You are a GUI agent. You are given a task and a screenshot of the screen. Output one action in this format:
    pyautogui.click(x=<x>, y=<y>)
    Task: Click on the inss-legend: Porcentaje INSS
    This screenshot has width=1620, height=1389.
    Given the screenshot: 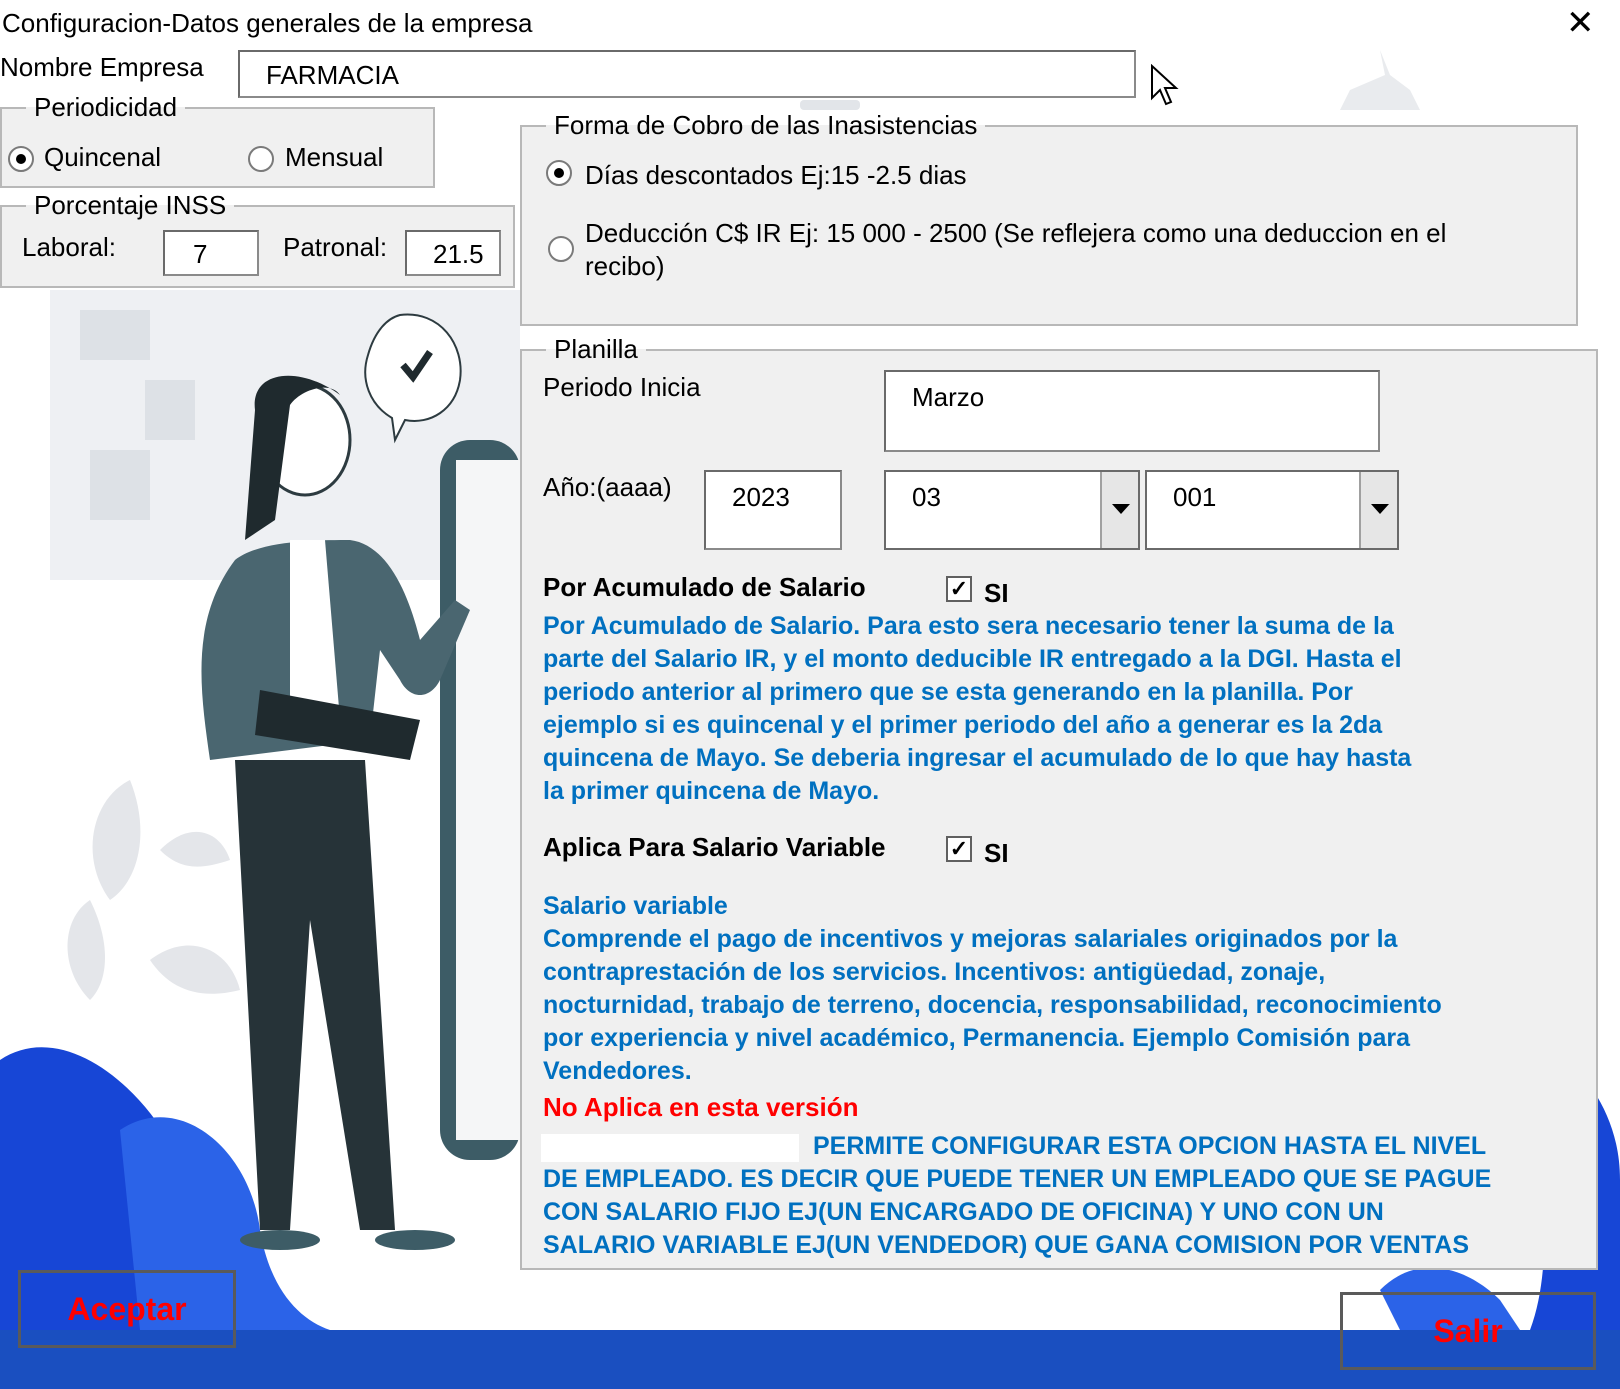 What is the action you would take?
    pyautogui.click(x=130, y=205)
    